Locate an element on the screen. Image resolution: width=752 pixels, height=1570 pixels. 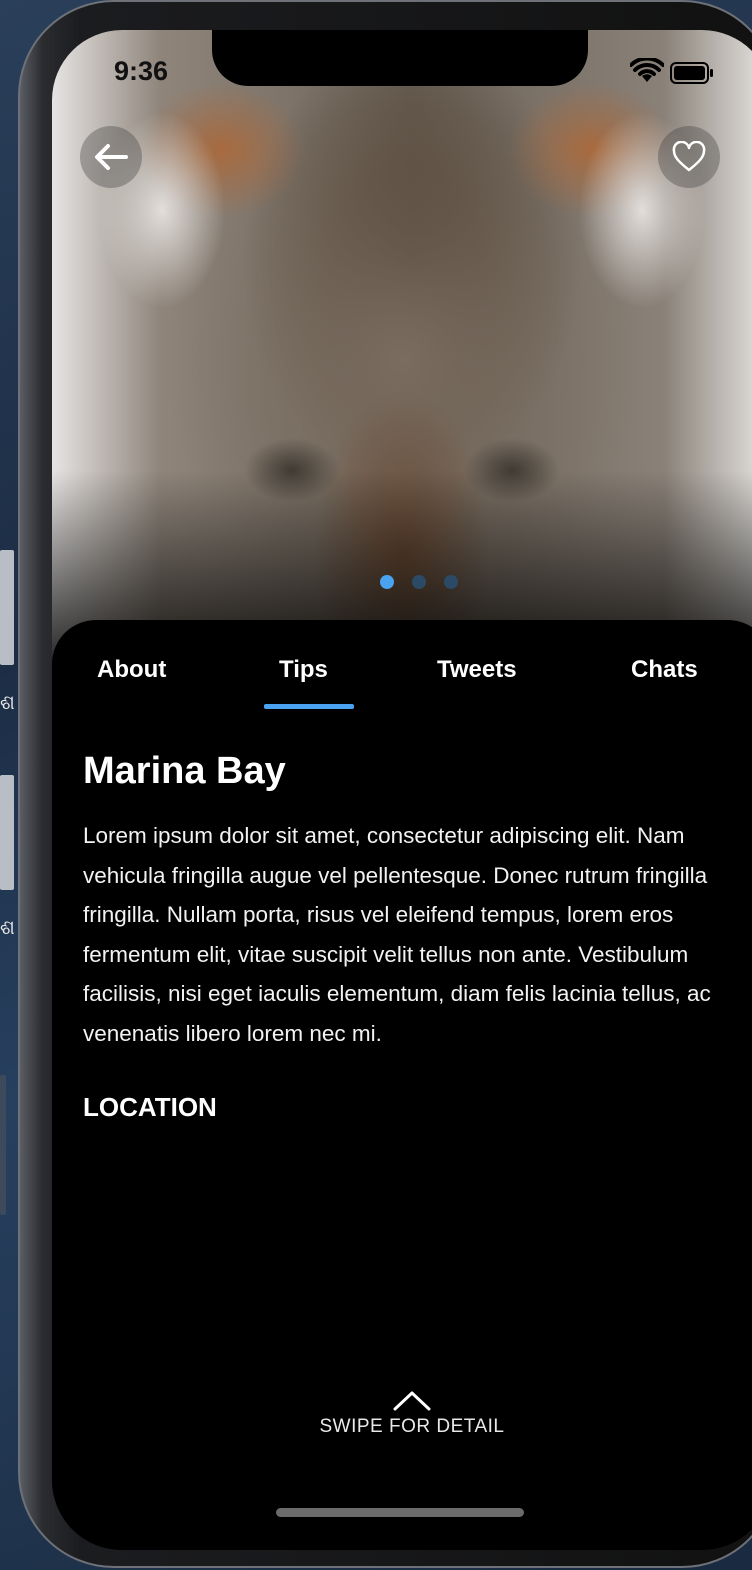
status-time: 9:36 is located at coordinates (141, 71).